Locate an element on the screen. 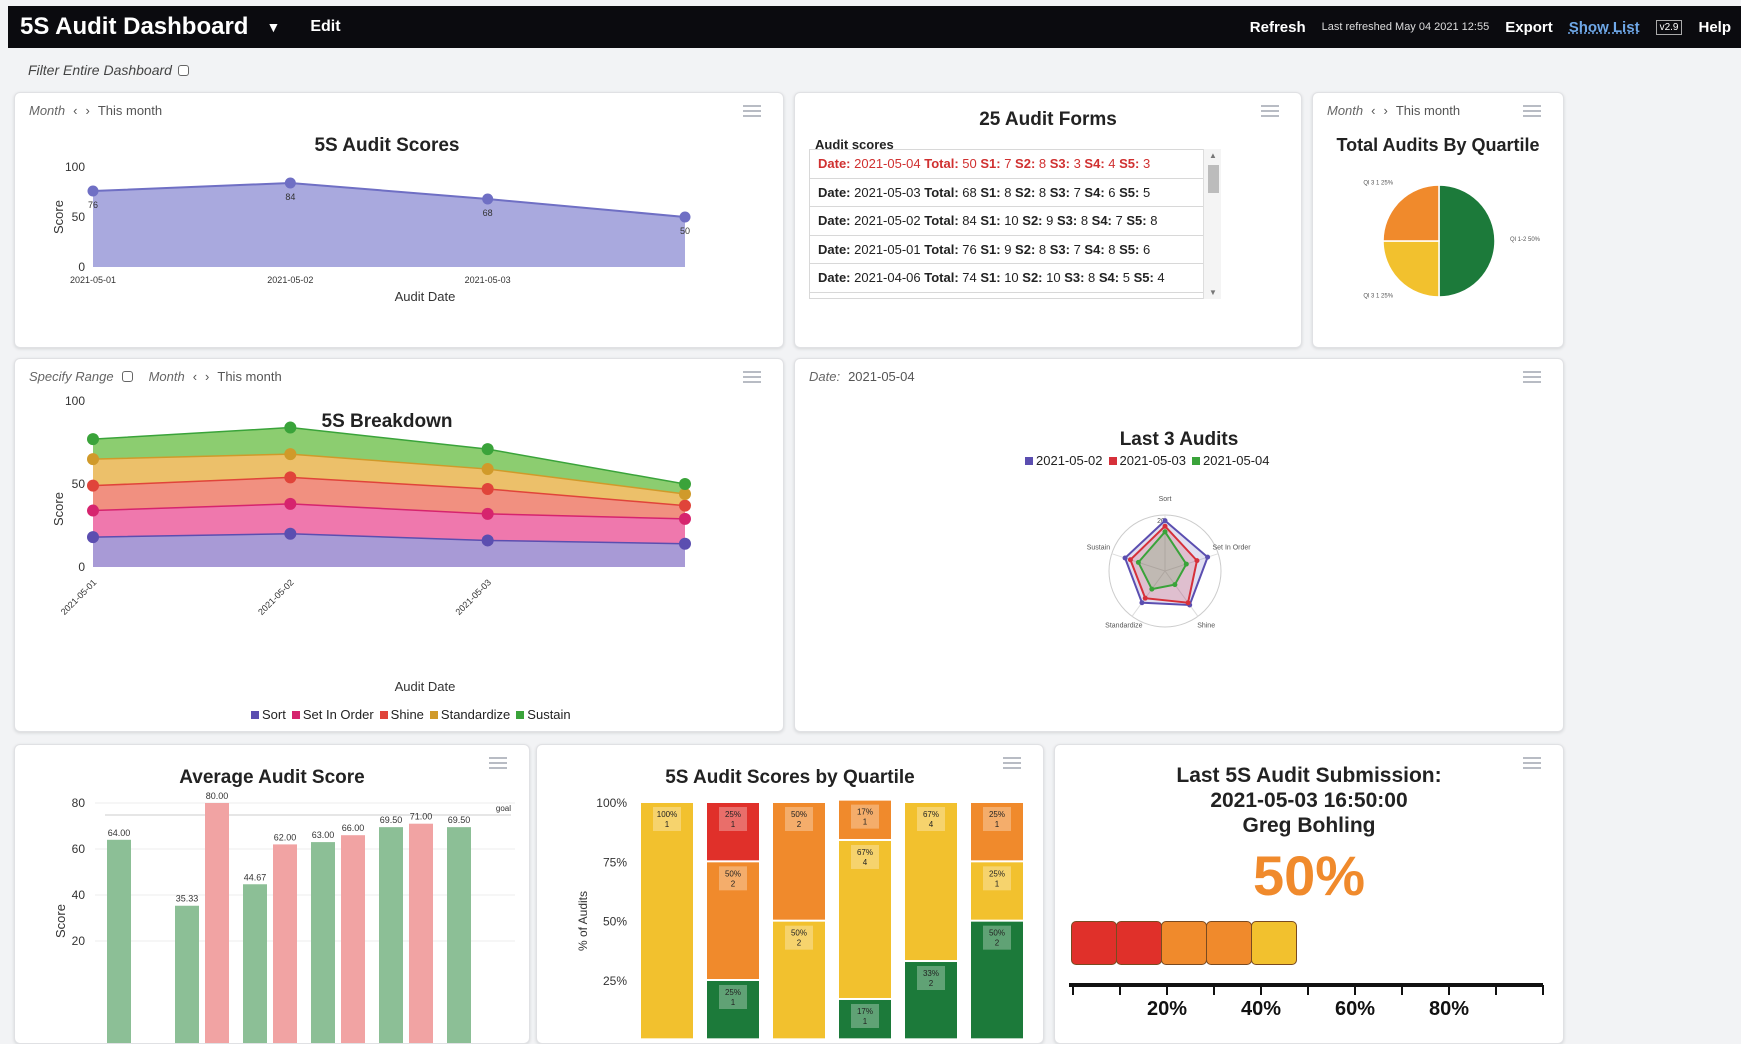 The width and height of the screenshot is (1741, 1044). legend-item: Sustain is located at coordinates (543, 714).